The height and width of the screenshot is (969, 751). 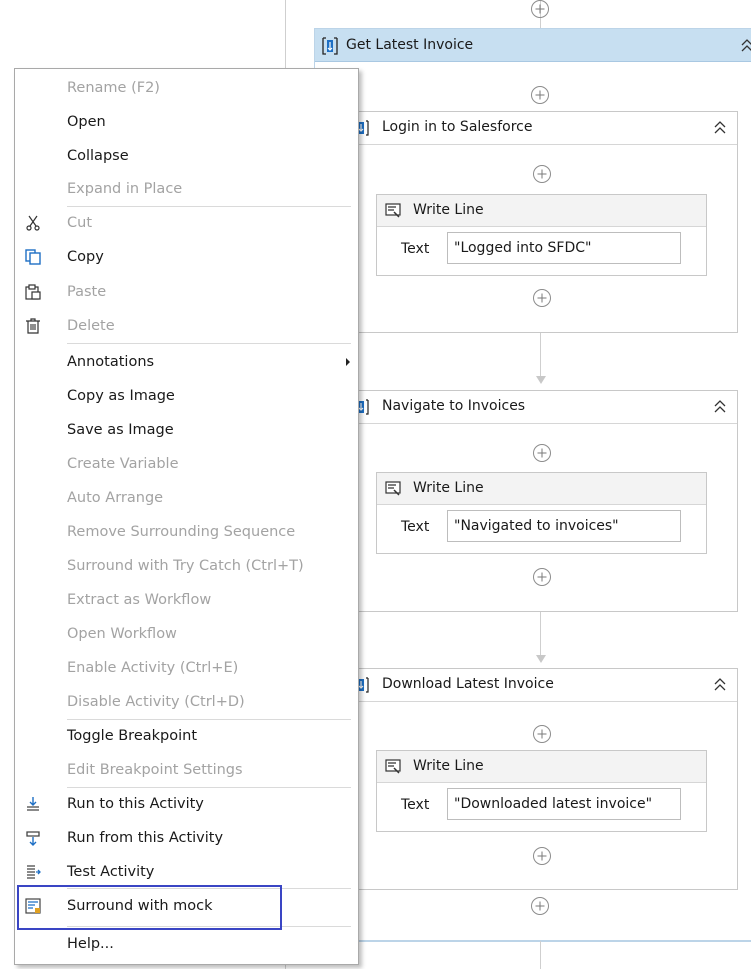 I want to click on menu-item-surround-try-catch: Surround with Try Catch (Ctrl+T), so click(x=186, y=566).